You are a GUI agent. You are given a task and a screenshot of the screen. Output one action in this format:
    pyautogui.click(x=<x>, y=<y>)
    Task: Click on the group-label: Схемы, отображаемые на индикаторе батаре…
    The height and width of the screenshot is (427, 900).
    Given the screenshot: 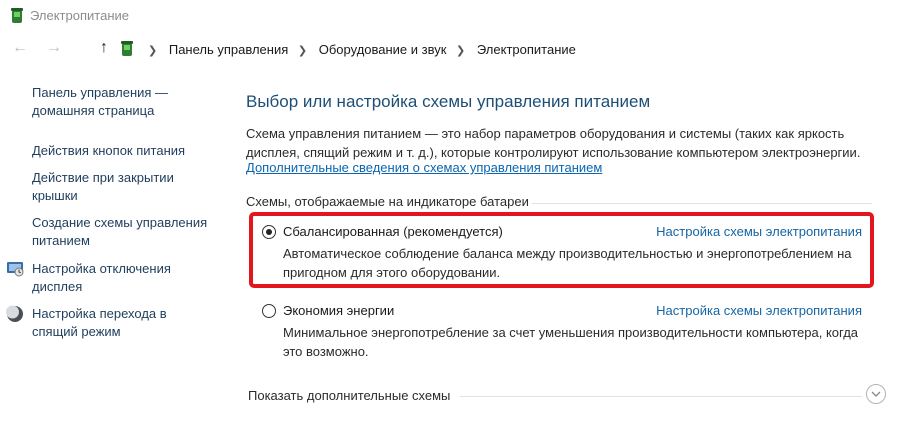 What is the action you would take?
    pyautogui.click(x=387, y=201)
    